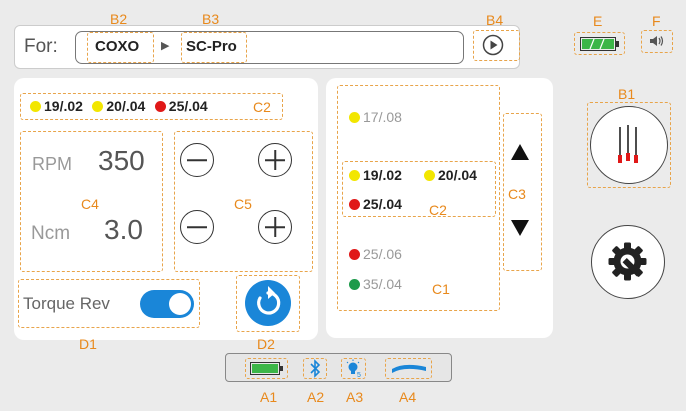 The width and height of the screenshot is (686, 411). What do you see at coordinates (211, 19) in the screenshot?
I see `tag-b3: B3` at bounding box center [211, 19].